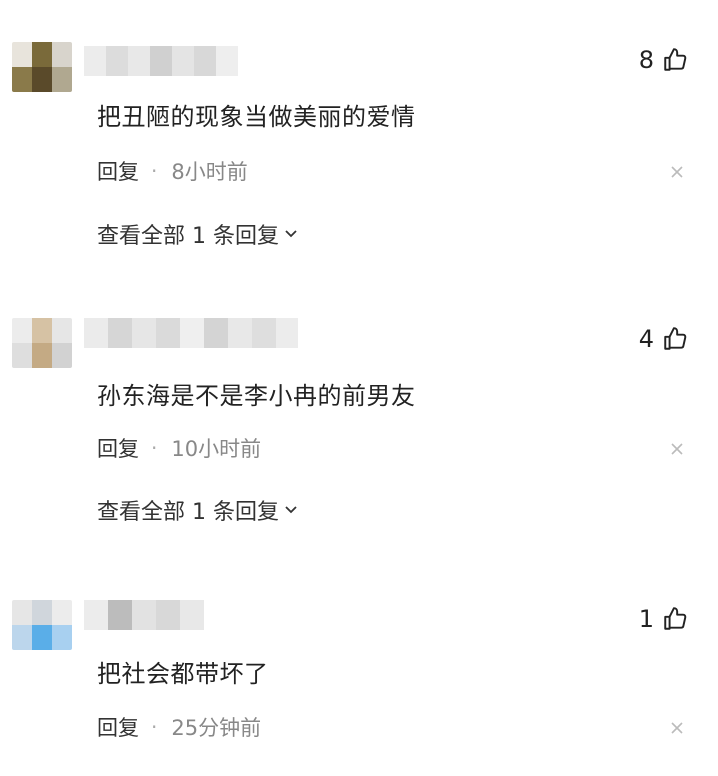 The width and height of the screenshot is (718, 776). I want to click on comment-meta: 回复 · 8小时前, so click(172, 171).